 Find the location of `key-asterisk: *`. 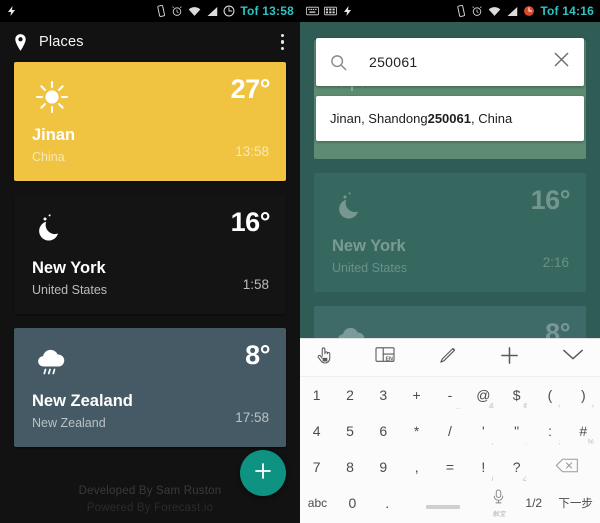

key-asterisk: * is located at coordinates (416, 431).